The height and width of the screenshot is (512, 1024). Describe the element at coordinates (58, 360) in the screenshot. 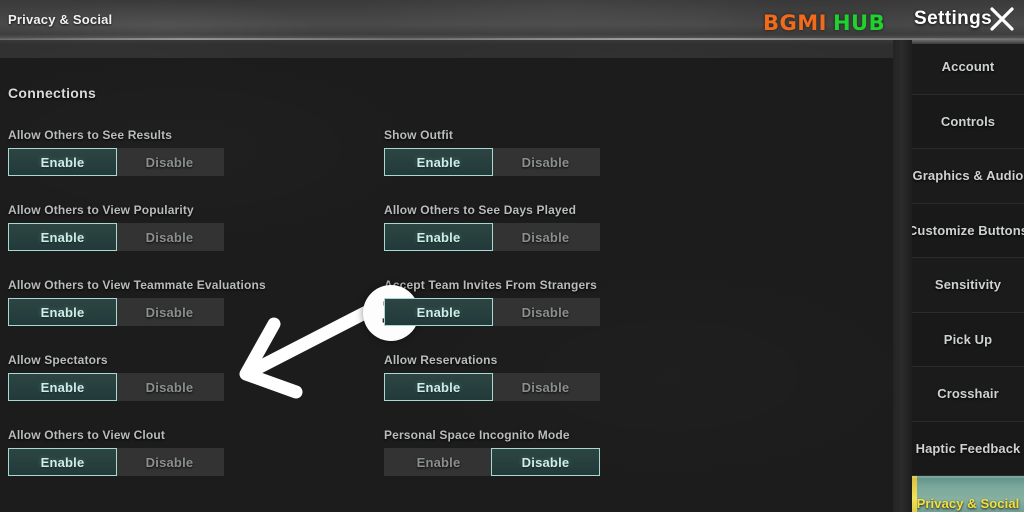

I see `setting-label: Allow Spectators` at that location.